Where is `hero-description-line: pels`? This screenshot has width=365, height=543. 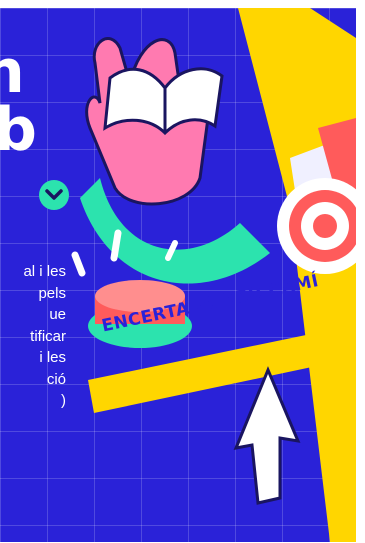
hero-description-line: pels is located at coordinates (52, 293).